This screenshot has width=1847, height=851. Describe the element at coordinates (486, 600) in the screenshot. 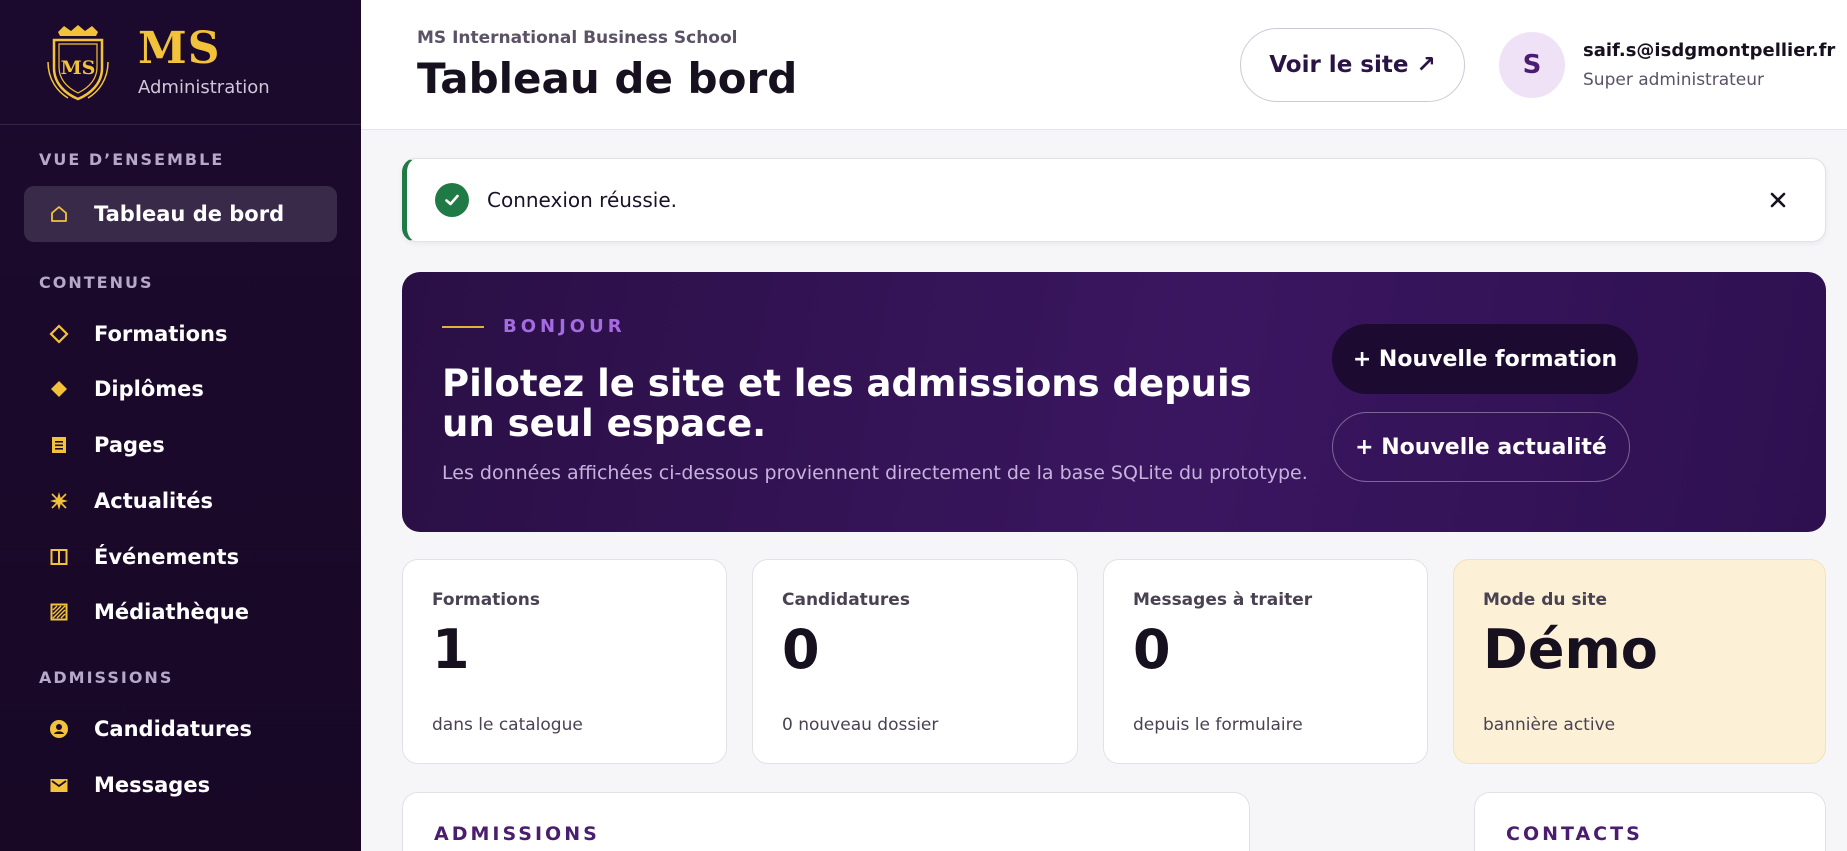

I see `stat-label: Formations` at that location.